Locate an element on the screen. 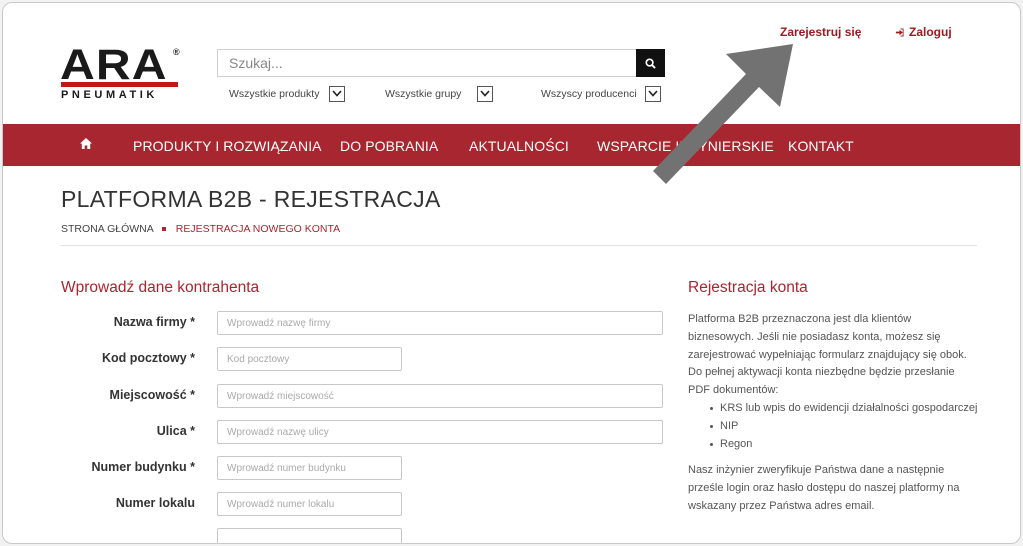 This screenshot has width=1023, height=546. street-label: Ulica * is located at coordinates (175, 431).